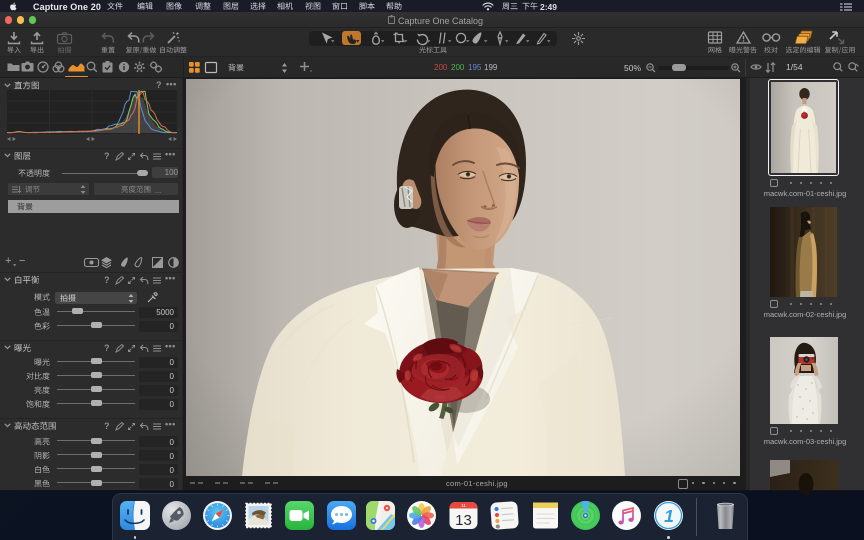 The width and height of the screenshot is (864, 540). What do you see at coordinates (463, 505) in the screenshot?
I see `svg-text: 11` at bounding box center [463, 505].